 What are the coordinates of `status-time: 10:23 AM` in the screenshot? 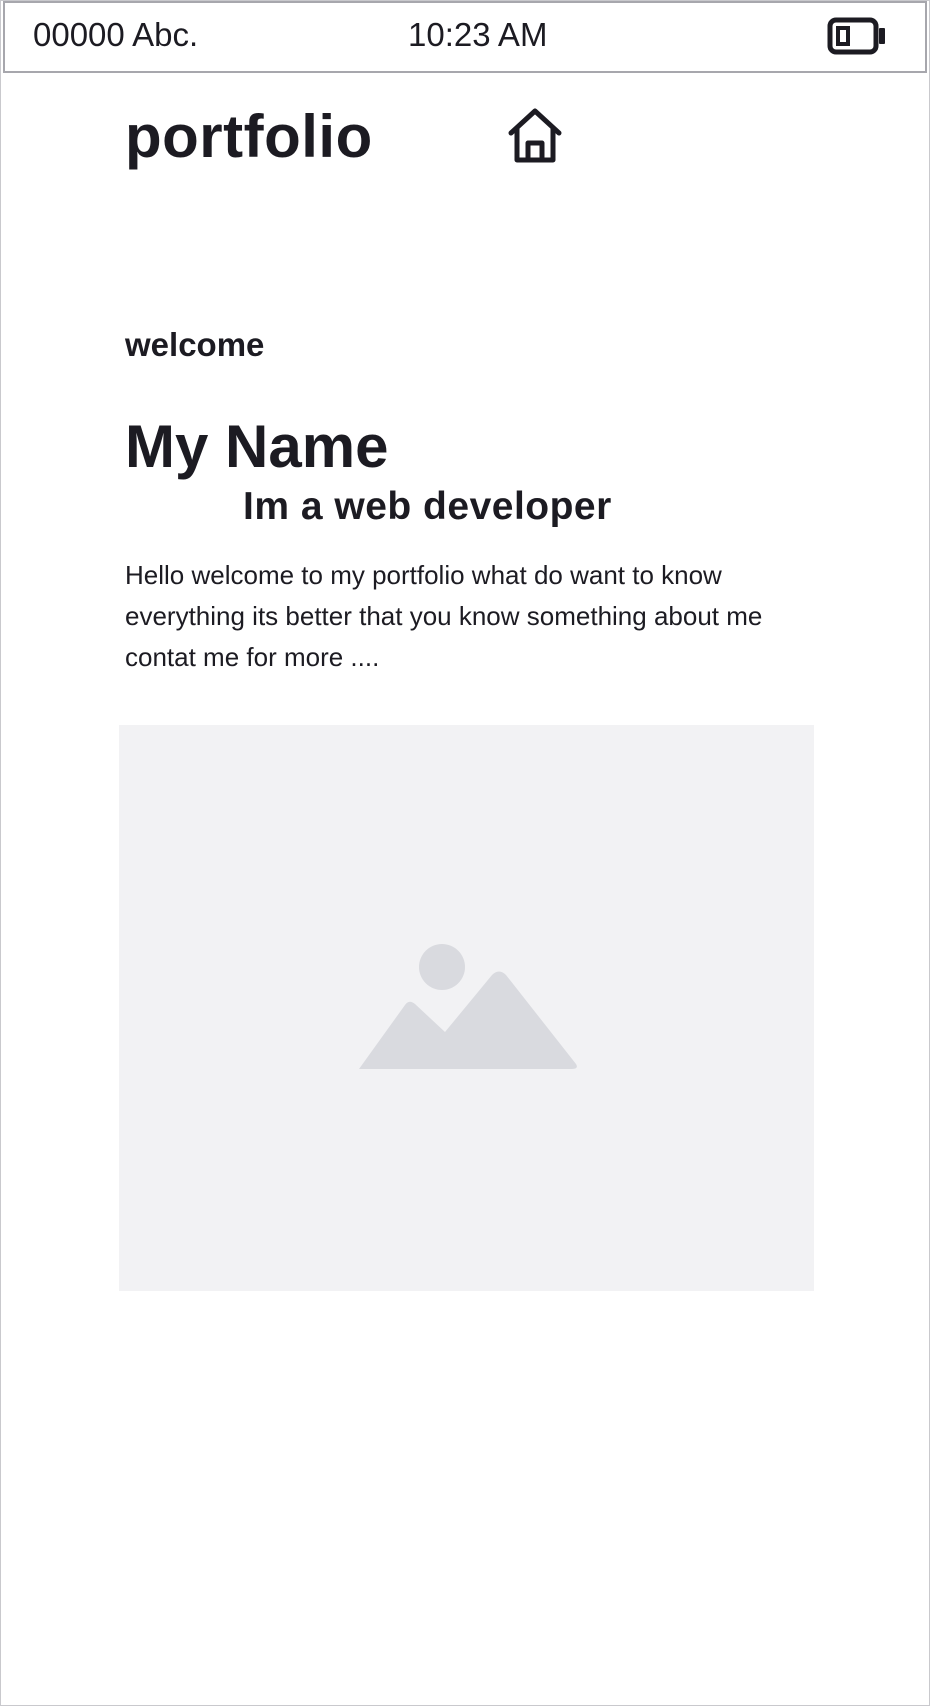 It's located at (478, 34).